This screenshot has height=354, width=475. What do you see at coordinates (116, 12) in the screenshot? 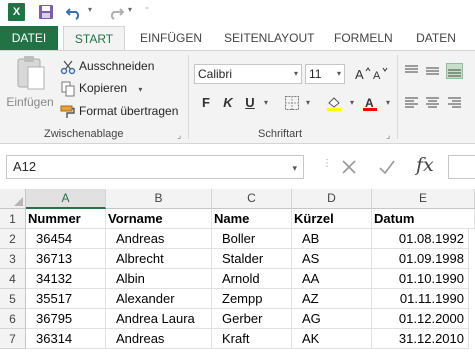
I see `redo-icon` at bounding box center [116, 12].